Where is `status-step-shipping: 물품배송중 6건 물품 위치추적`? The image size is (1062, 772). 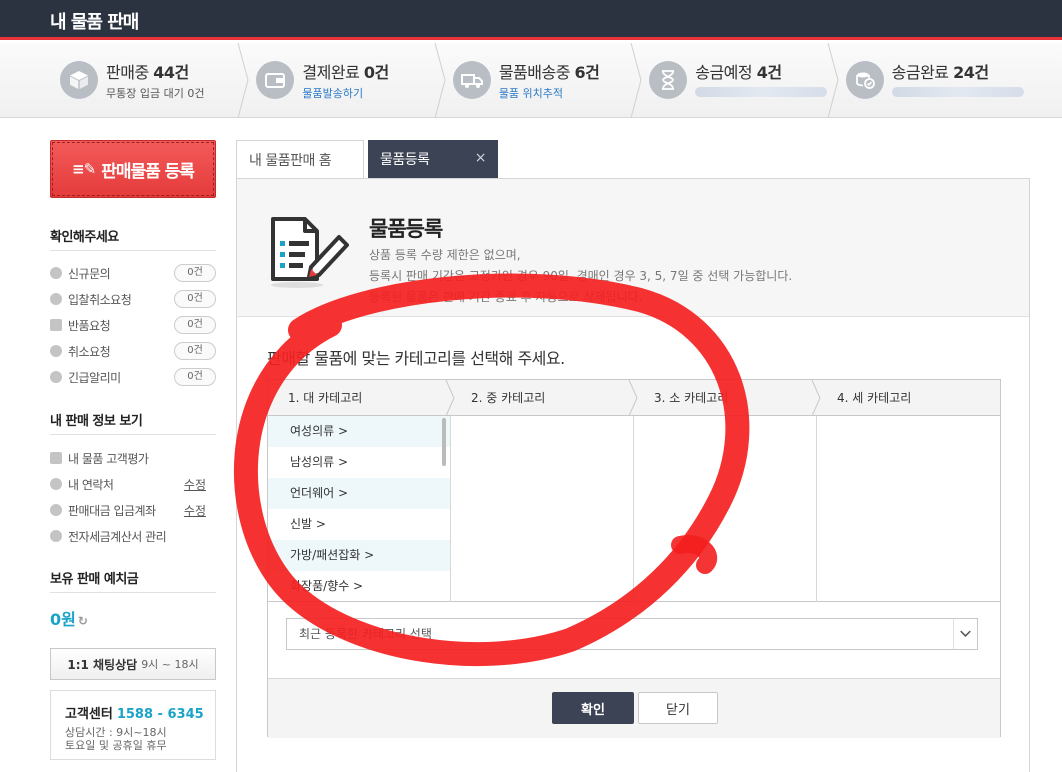
status-step-shipping: 물품배송중 6건 물품 위치추적 is located at coordinates (541, 80).